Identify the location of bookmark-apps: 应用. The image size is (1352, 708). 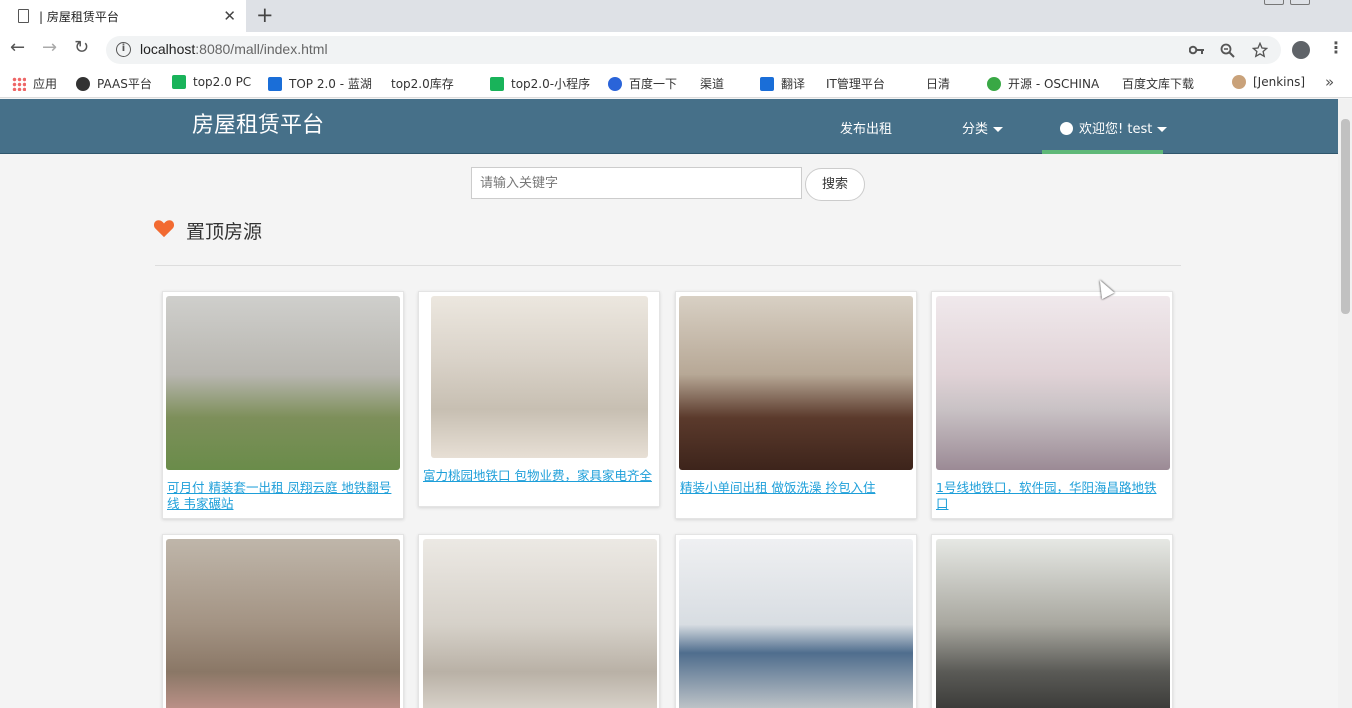
(34, 83).